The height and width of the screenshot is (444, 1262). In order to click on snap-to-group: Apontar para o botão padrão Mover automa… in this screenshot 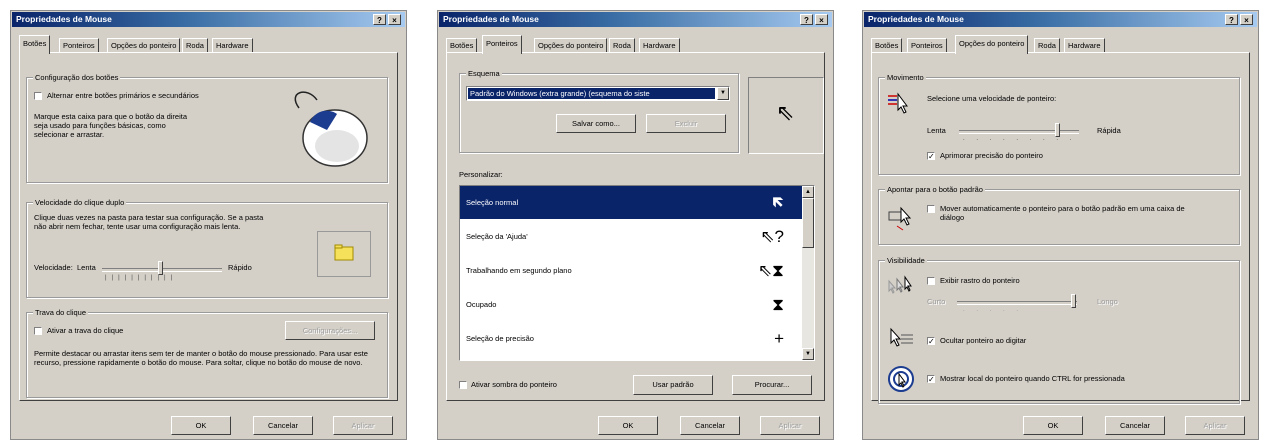, I will do `click(1059, 215)`.